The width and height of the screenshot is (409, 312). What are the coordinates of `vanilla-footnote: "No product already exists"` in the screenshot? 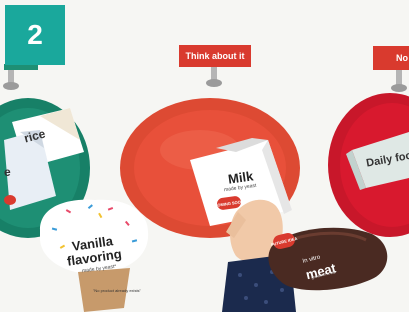 It's located at (117, 290).